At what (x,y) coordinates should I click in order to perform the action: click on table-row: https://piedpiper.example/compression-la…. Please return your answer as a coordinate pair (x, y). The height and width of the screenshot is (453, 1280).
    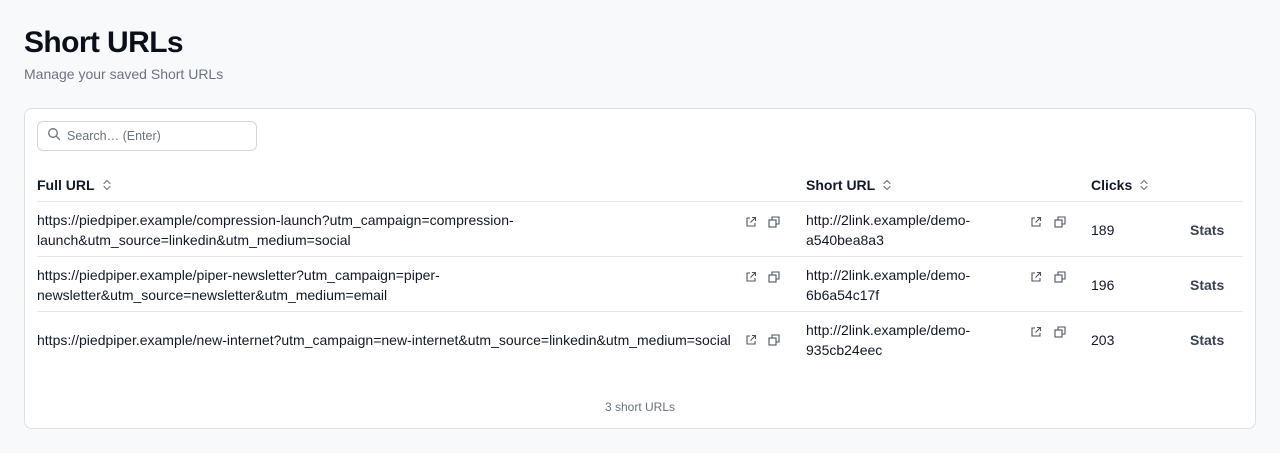
    Looking at the image, I should click on (640, 229).